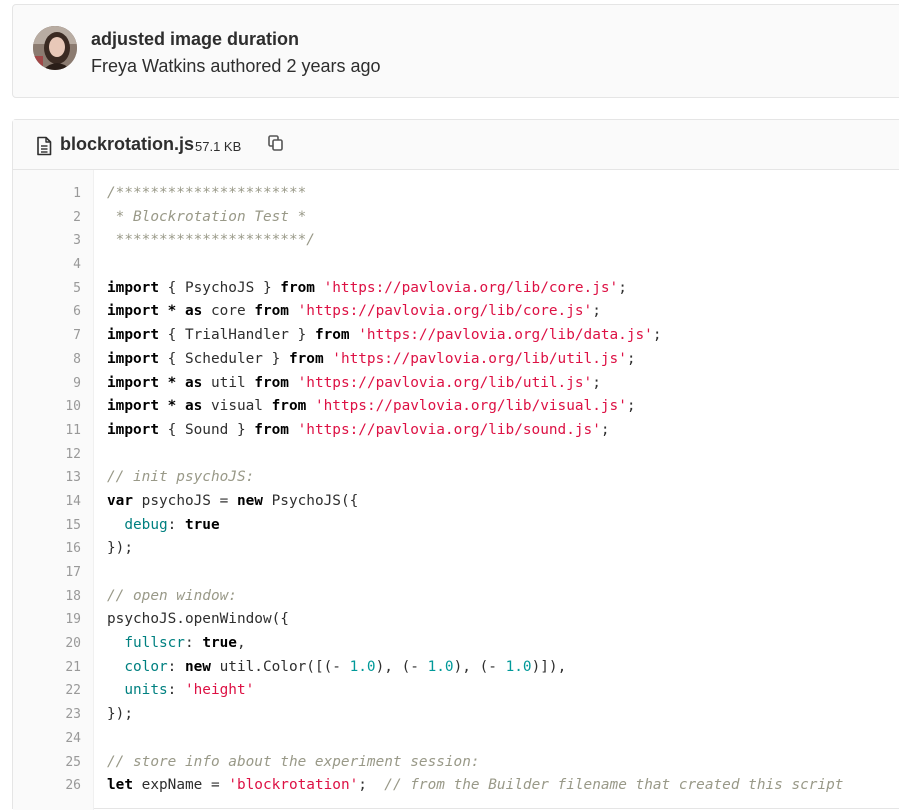 The image size is (899, 810). What do you see at coordinates (163, 526) in the screenshot?
I see `line-code: debug: true` at bounding box center [163, 526].